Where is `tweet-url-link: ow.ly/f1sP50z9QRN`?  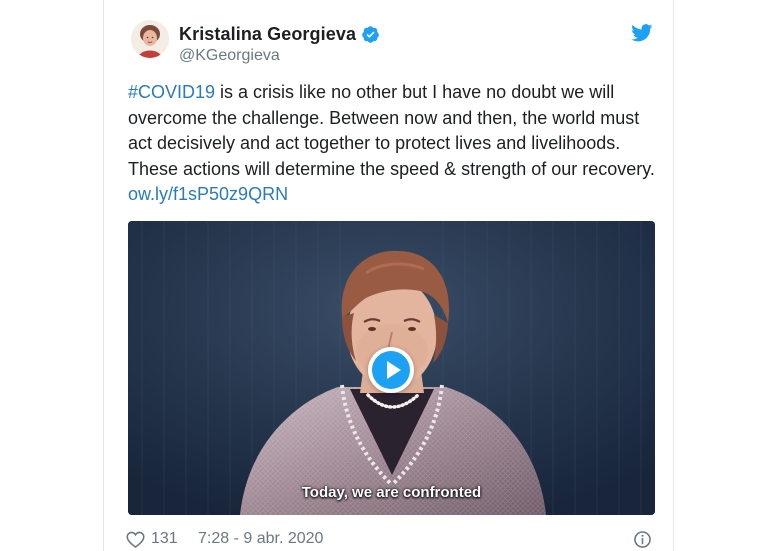
tweet-url-link: ow.ly/f1sP50z9QRN is located at coordinates (208, 194).